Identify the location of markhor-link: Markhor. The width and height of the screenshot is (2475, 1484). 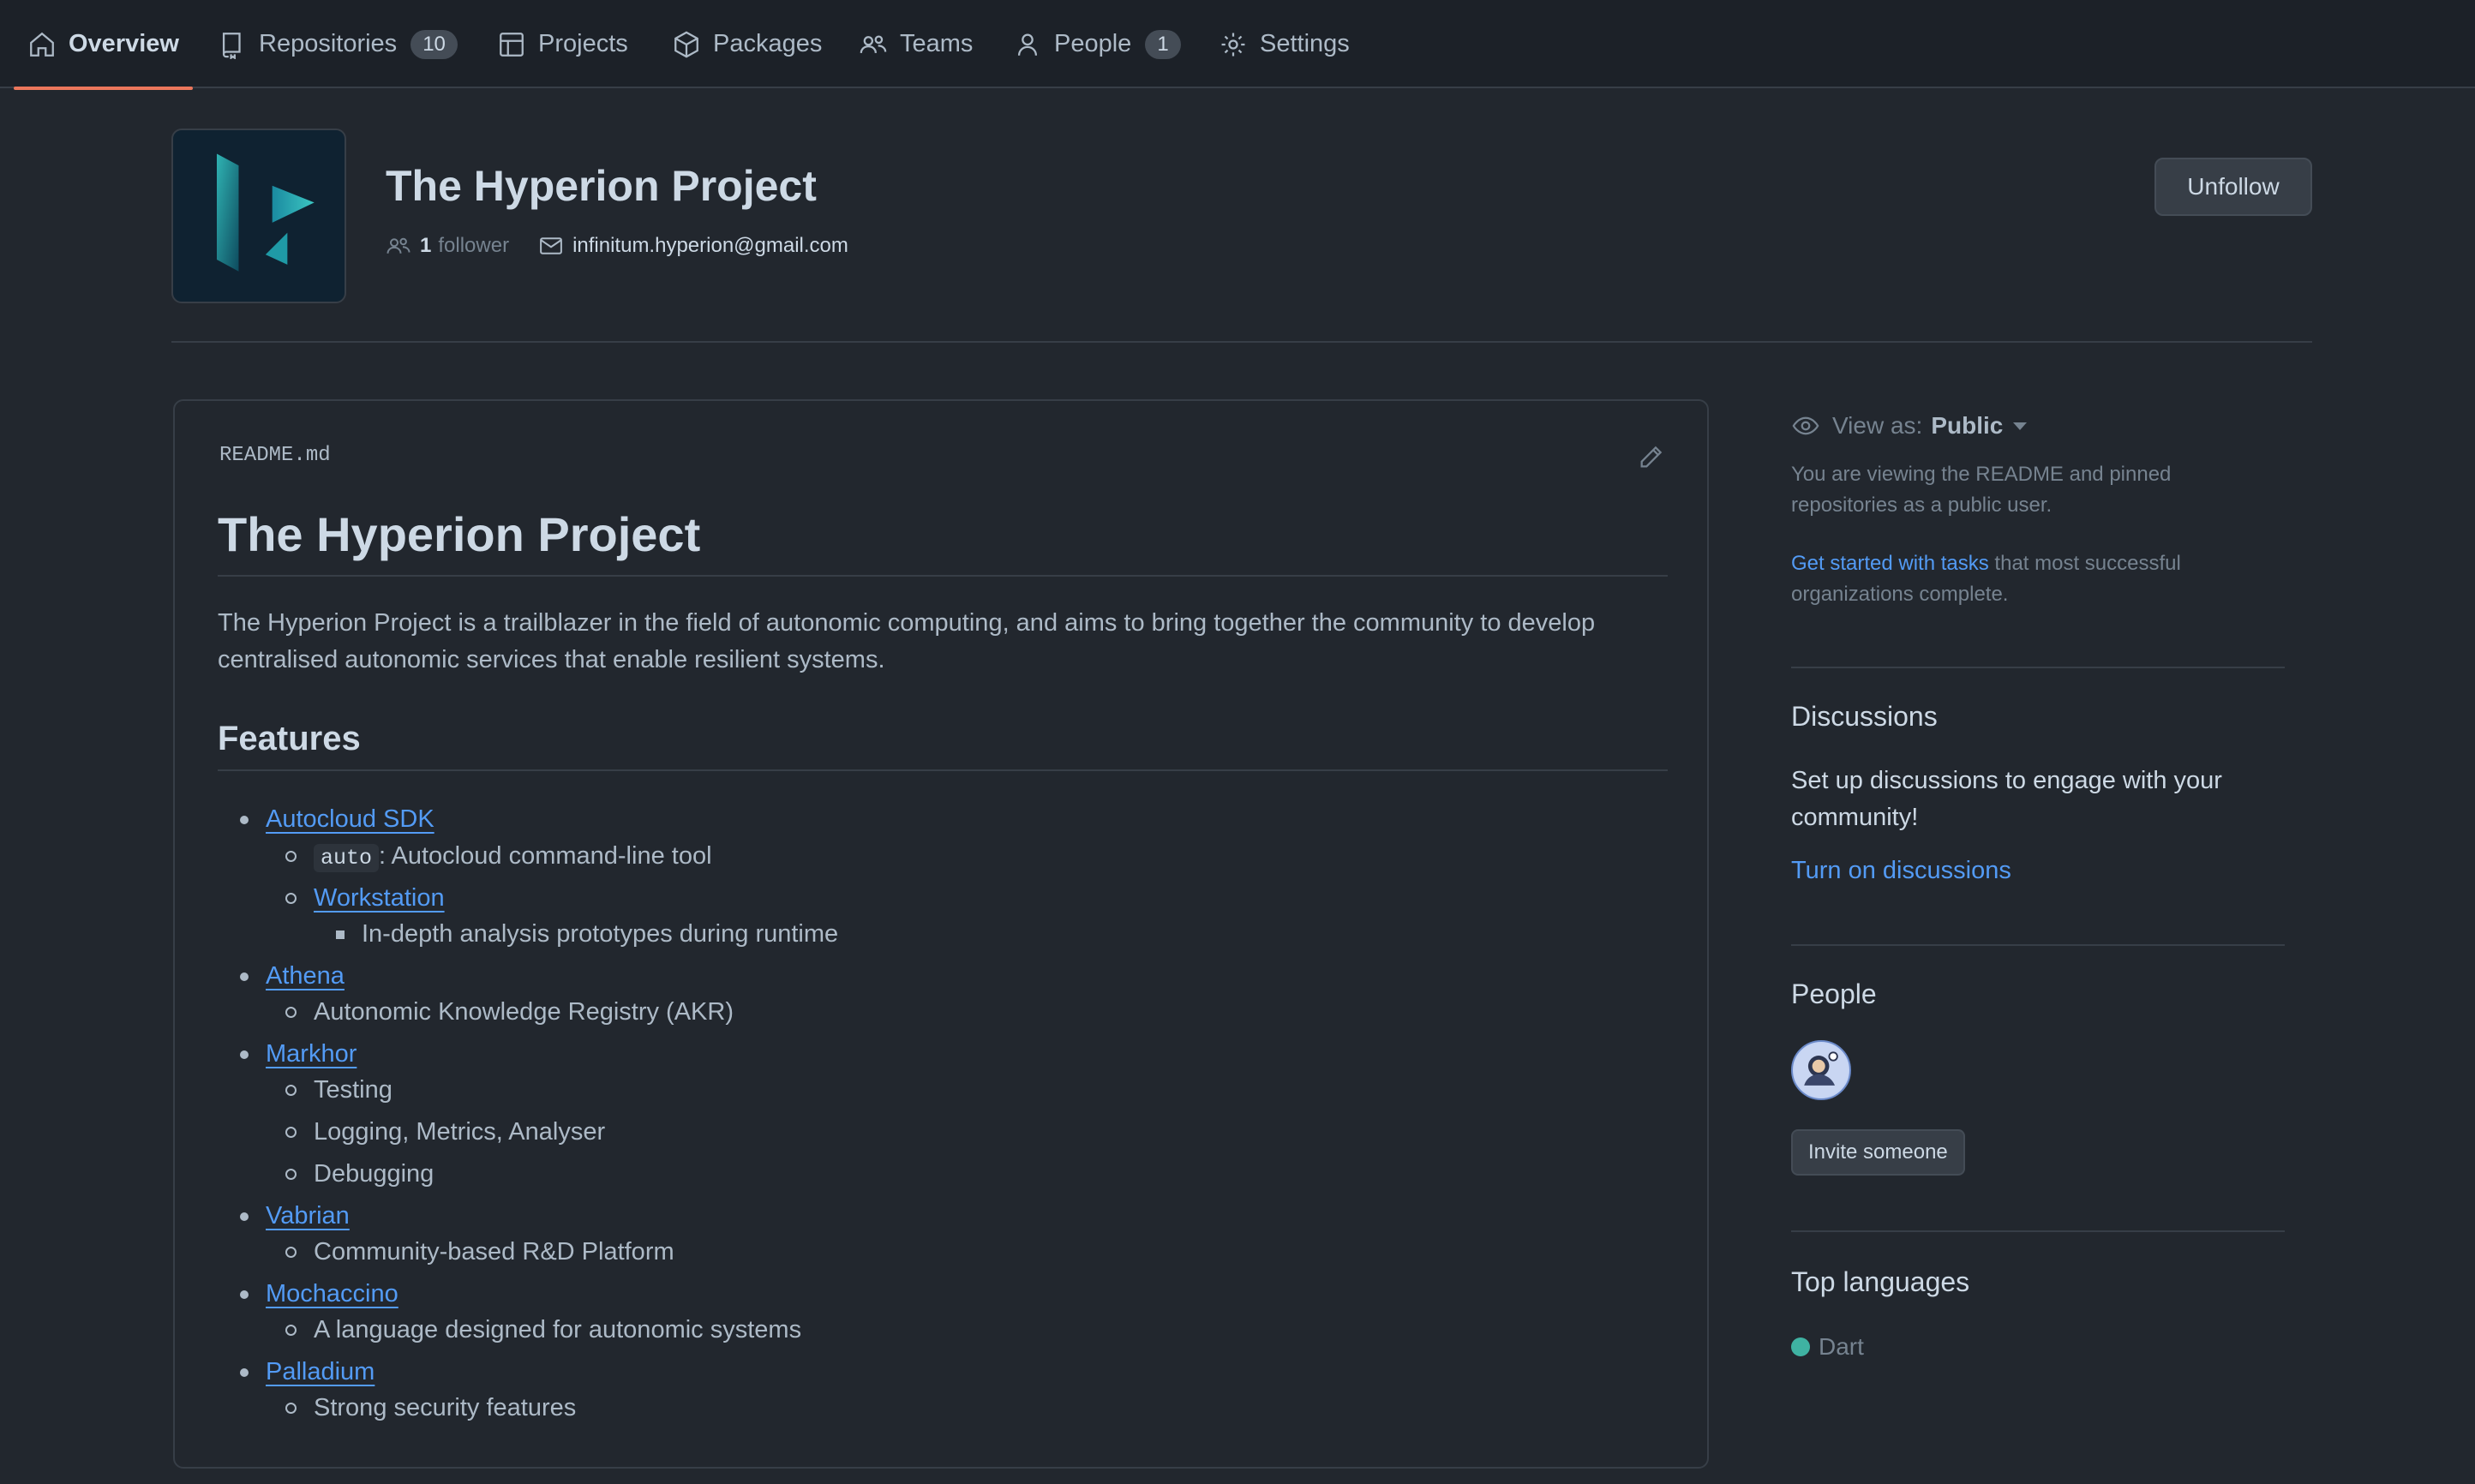
(311, 1054).